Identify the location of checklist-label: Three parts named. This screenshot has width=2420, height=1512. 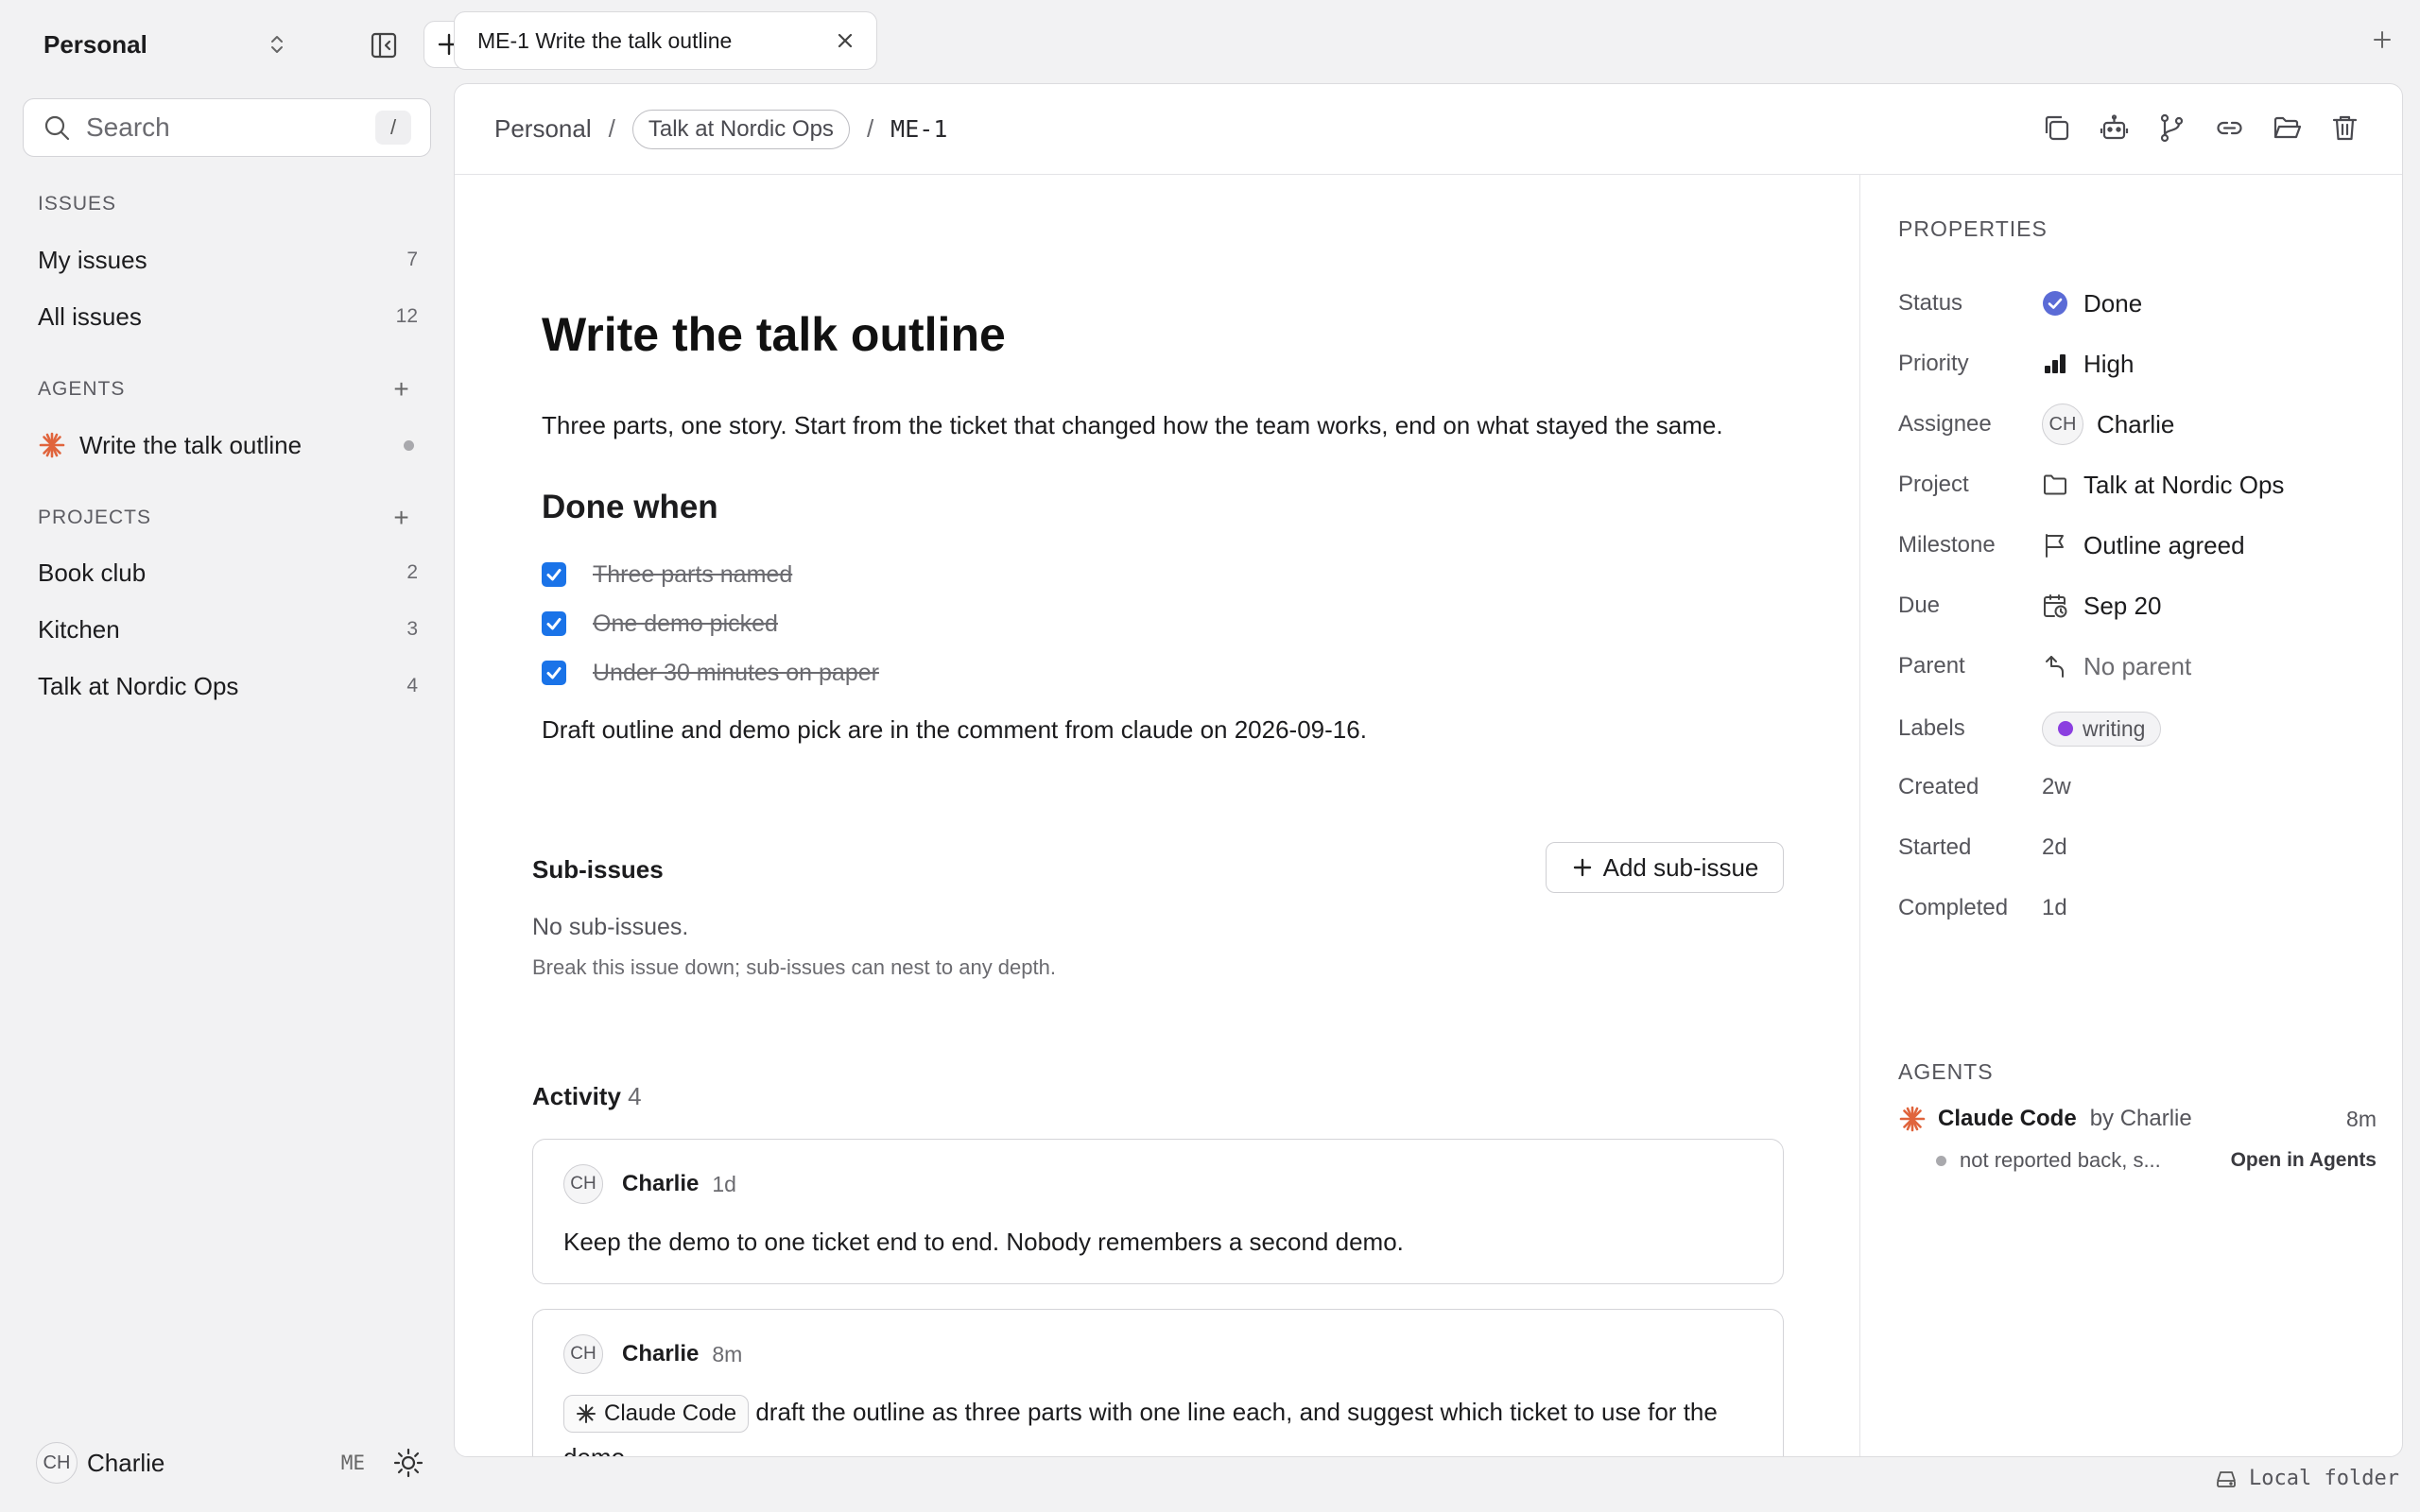
(693, 574).